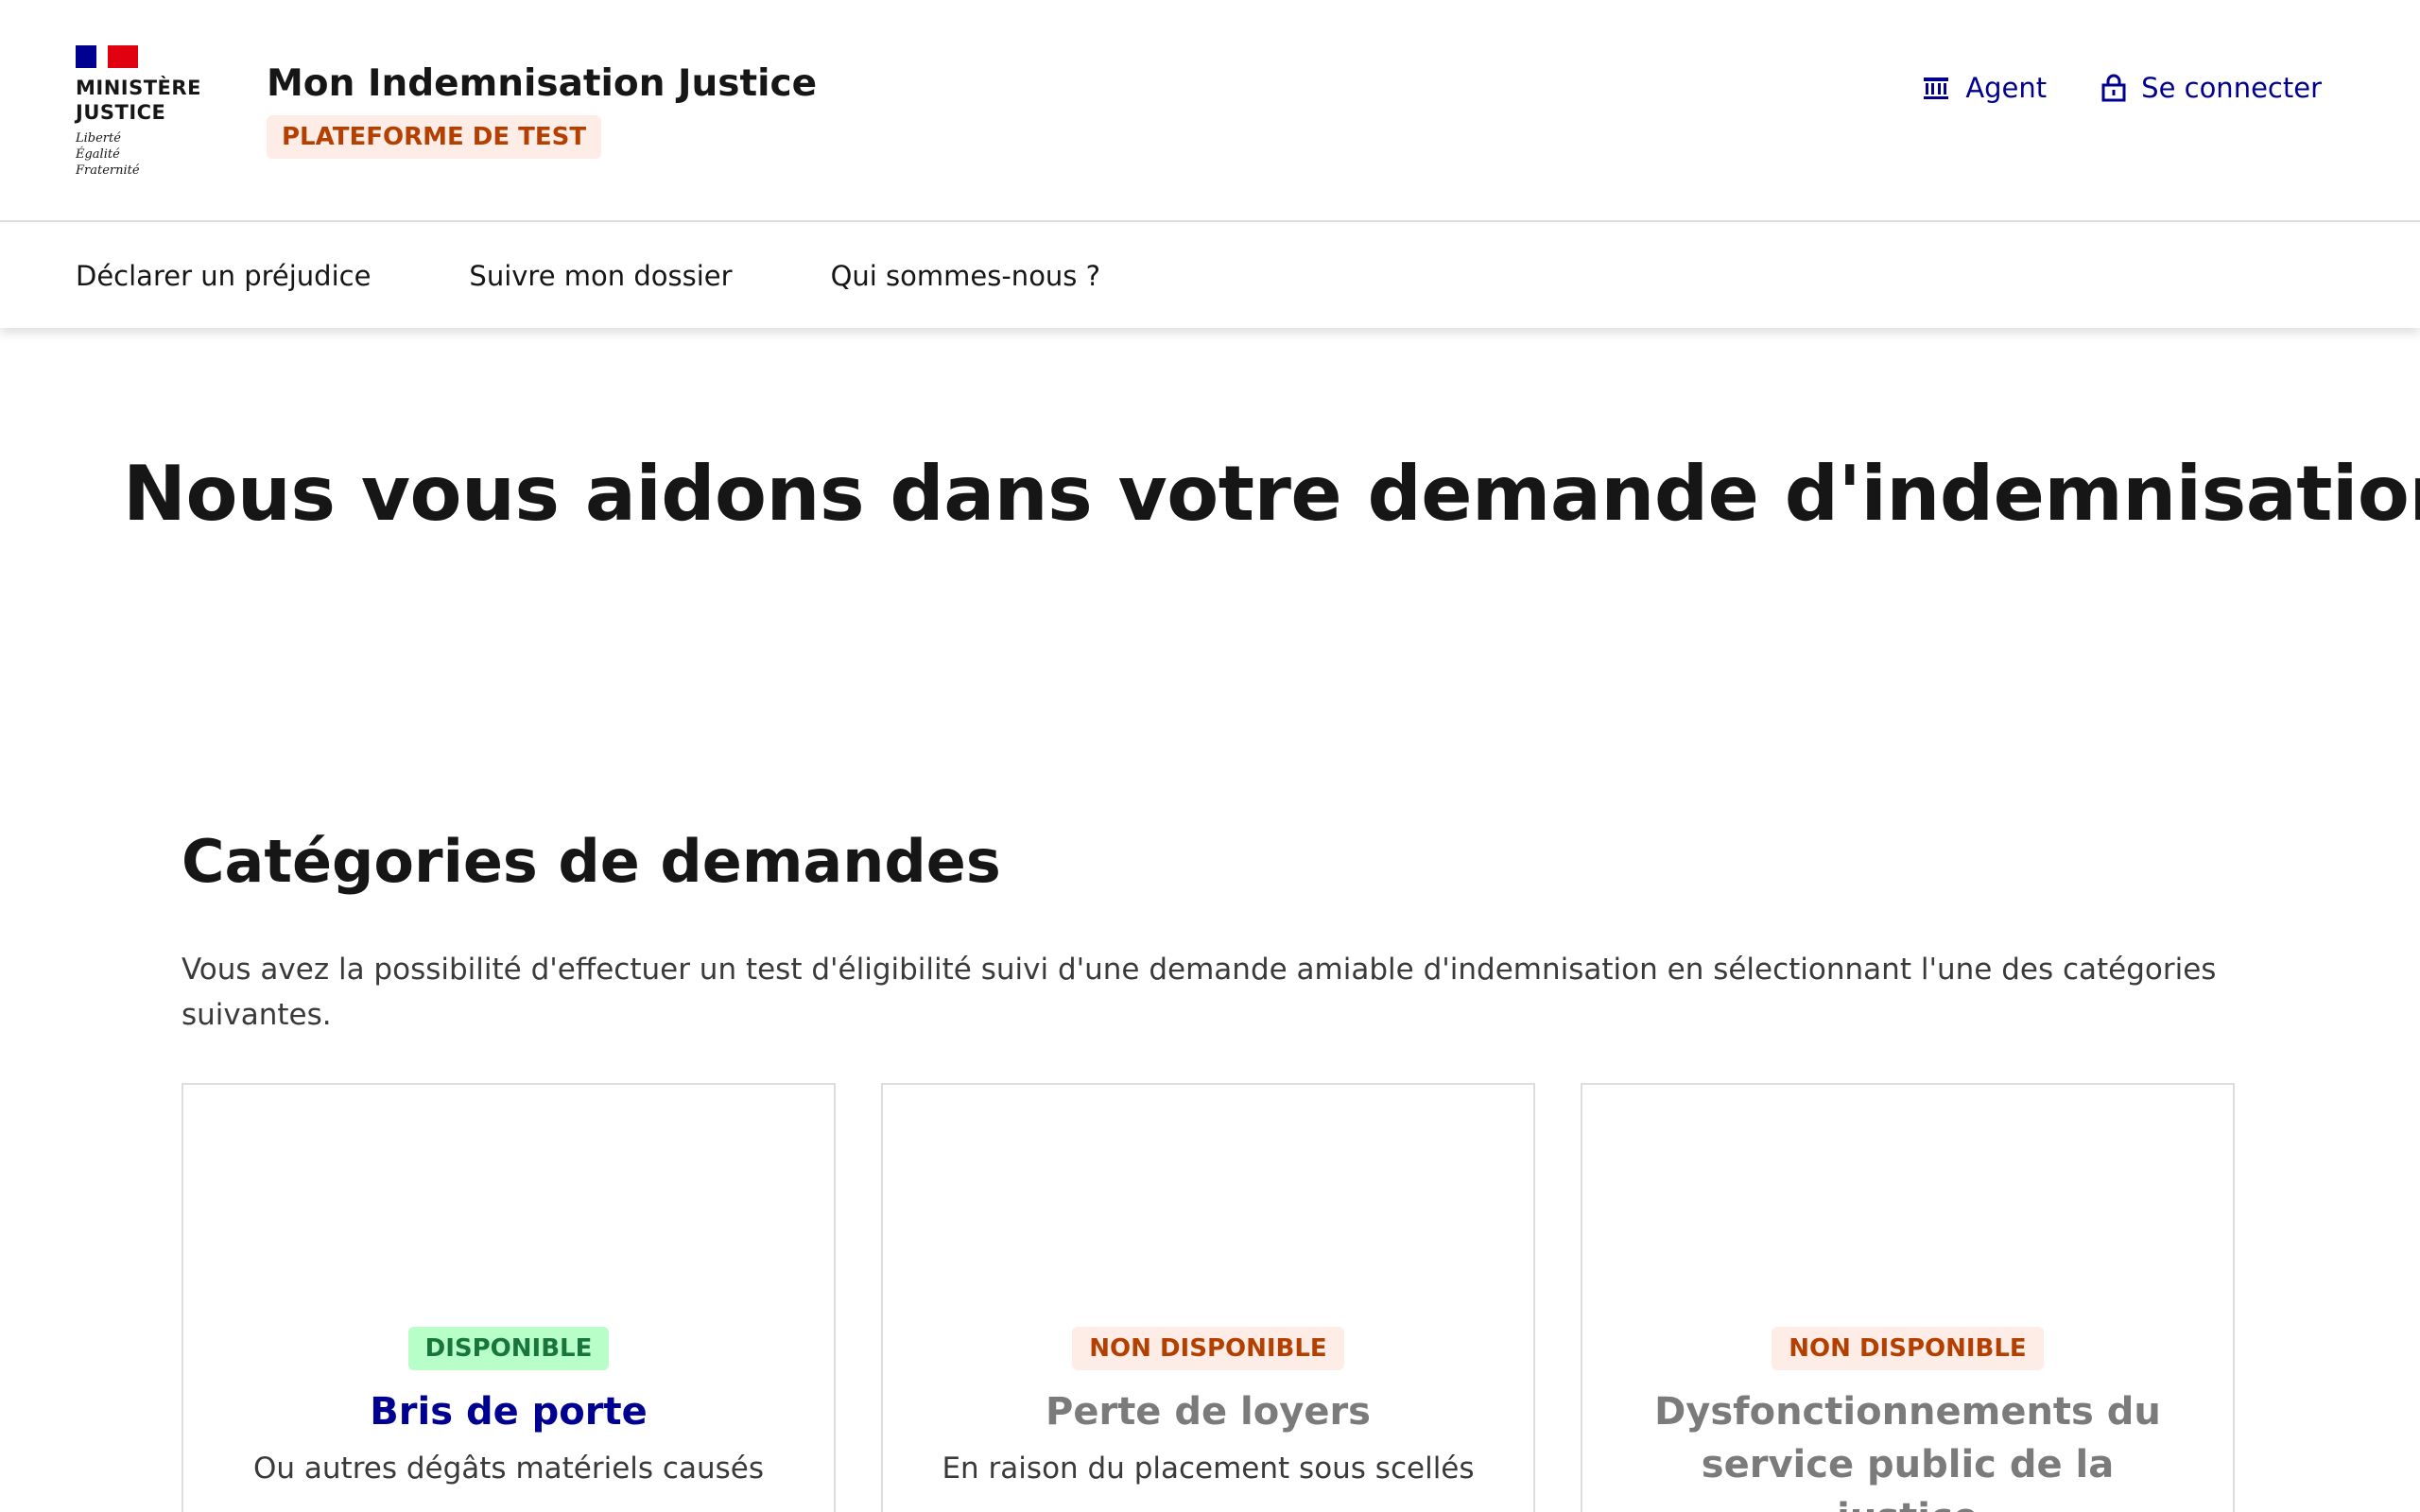 The width and height of the screenshot is (2420, 1512). What do you see at coordinates (542, 84) in the screenshot?
I see `service-title: Mon Indemnisation Justice` at bounding box center [542, 84].